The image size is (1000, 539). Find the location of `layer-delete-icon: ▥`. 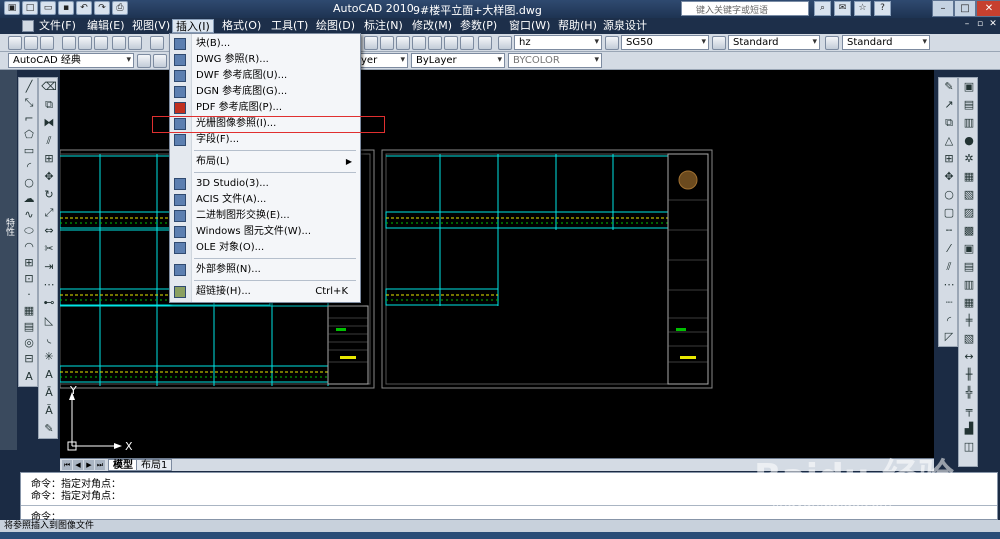

layer-delete-icon: ▥ is located at coordinates (969, 285).